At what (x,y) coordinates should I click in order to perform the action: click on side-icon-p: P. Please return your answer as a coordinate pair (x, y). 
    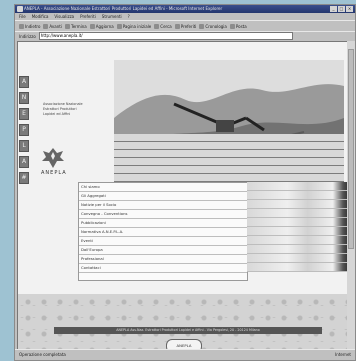
    Looking at the image, I should click on (24, 130).